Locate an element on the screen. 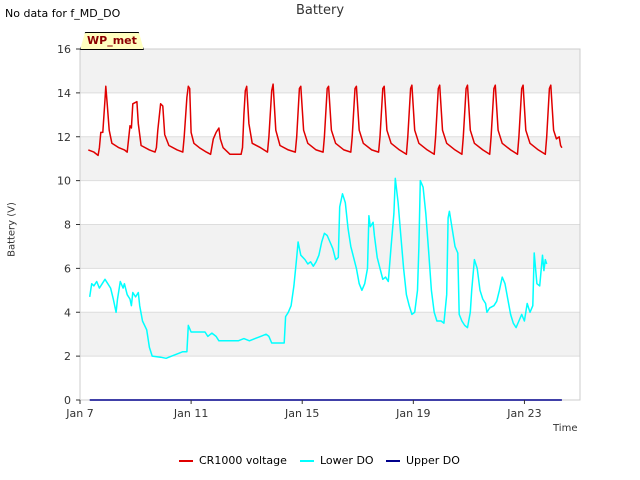 The image size is (640, 480). y-tick-label: 8 is located at coordinates (67, 225).